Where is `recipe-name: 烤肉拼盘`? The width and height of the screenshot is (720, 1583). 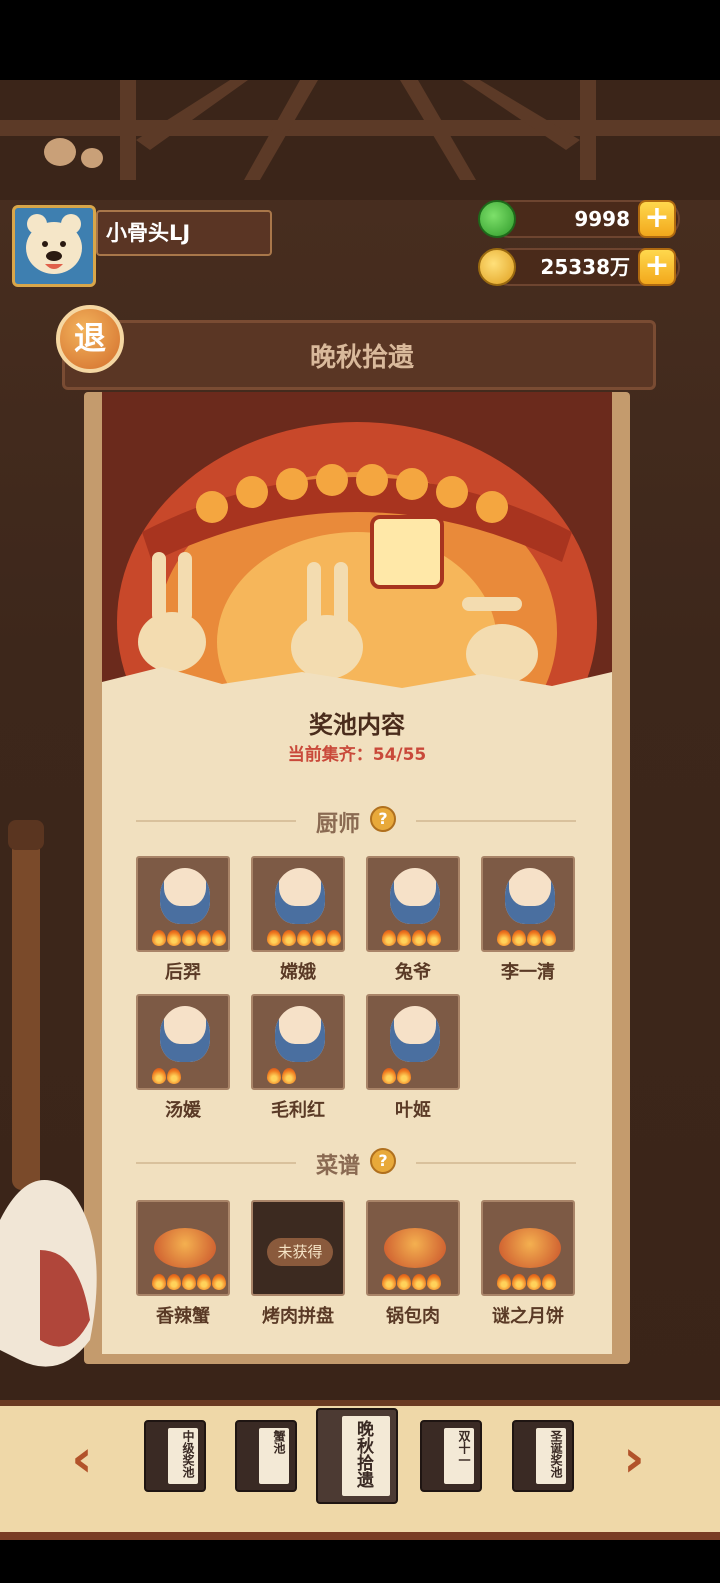 recipe-name: 烤肉拼盘 is located at coordinates (298, 1316).